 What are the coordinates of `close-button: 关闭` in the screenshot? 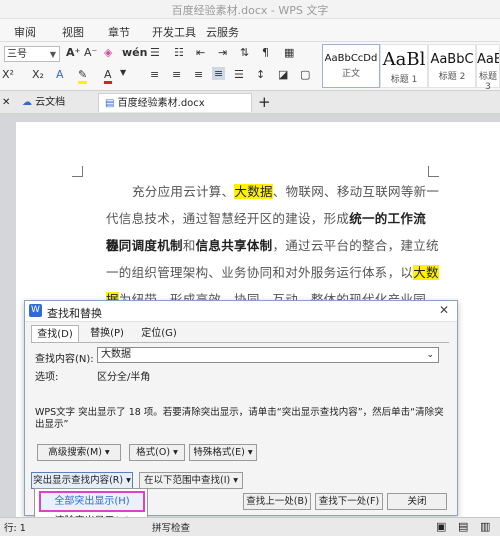 It's located at (417, 501).